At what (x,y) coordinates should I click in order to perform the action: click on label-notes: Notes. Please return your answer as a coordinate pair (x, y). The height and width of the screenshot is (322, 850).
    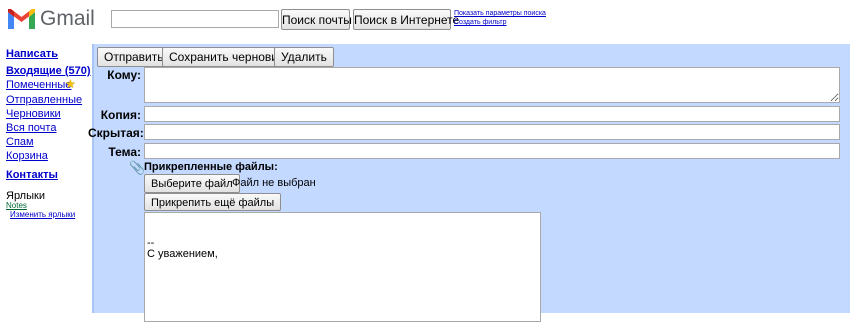
    Looking at the image, I should click on (16, 205).